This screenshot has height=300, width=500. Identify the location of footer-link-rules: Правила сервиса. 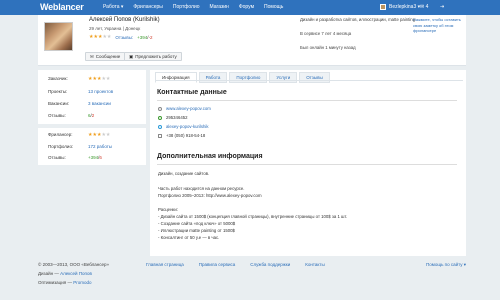
(217, 264).